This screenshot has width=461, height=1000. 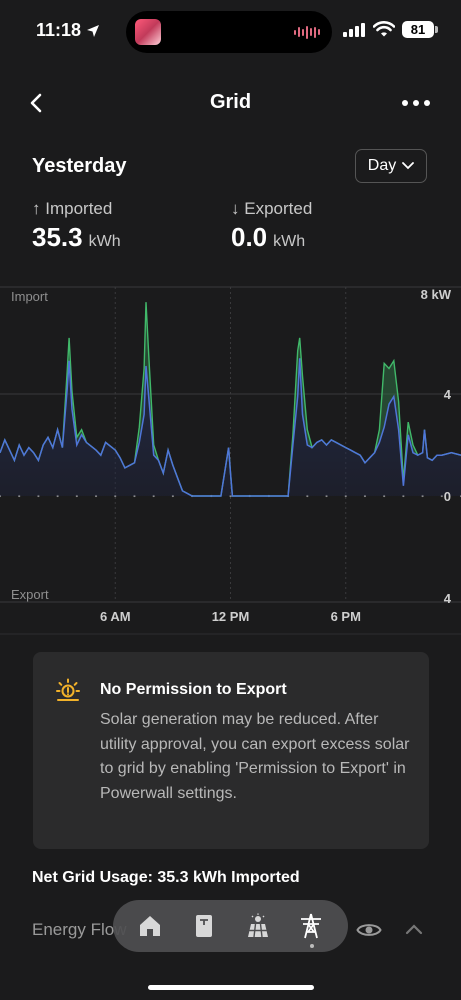 What do you see at coordinates (59, 30) in the screenshot?
I see `status-time: 11:18` at bounding box center [59, 30].